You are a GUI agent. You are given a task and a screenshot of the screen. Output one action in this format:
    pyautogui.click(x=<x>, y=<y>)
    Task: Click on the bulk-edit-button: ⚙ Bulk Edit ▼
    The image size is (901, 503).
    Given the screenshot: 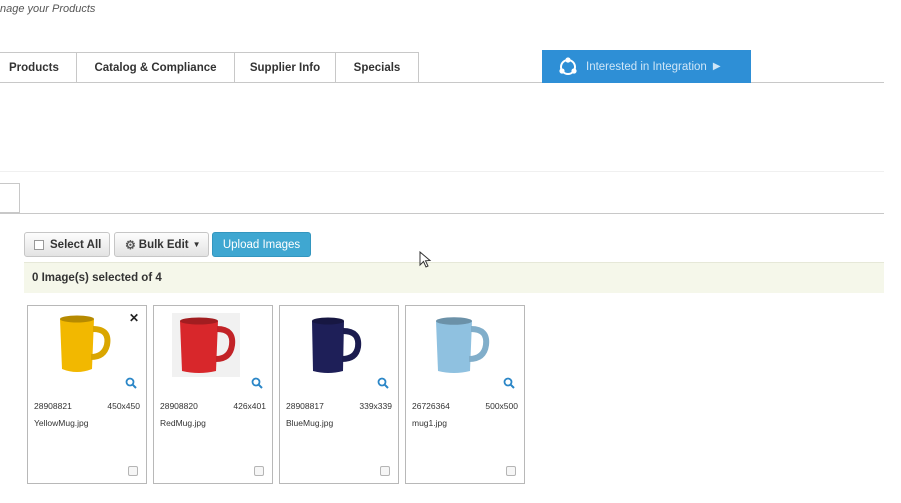 What is the action you would take?
    pyautogui.click(x=161, y=244)
    